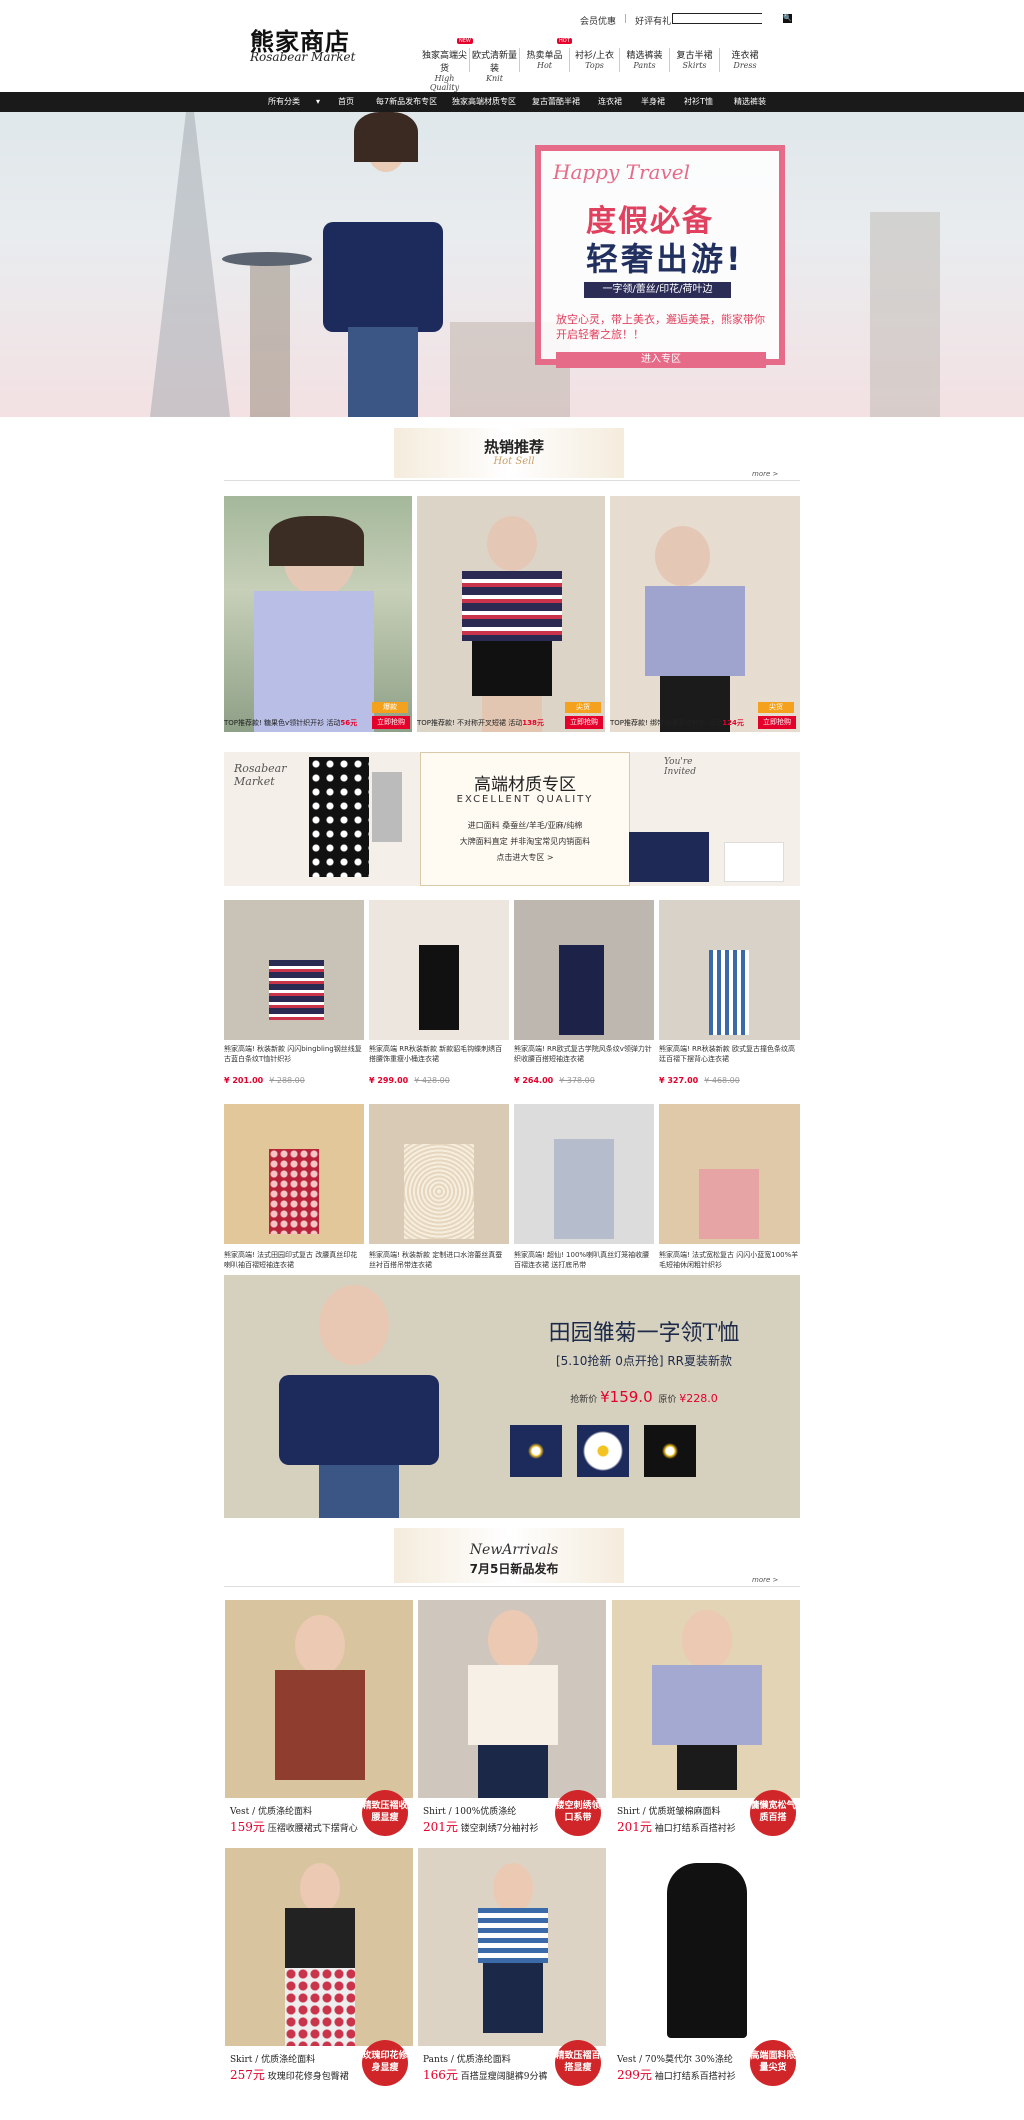 This screenshot has height=2120, width=1024. I want to click on cat-shirts: 衬衫T恤, so click(698, 102).